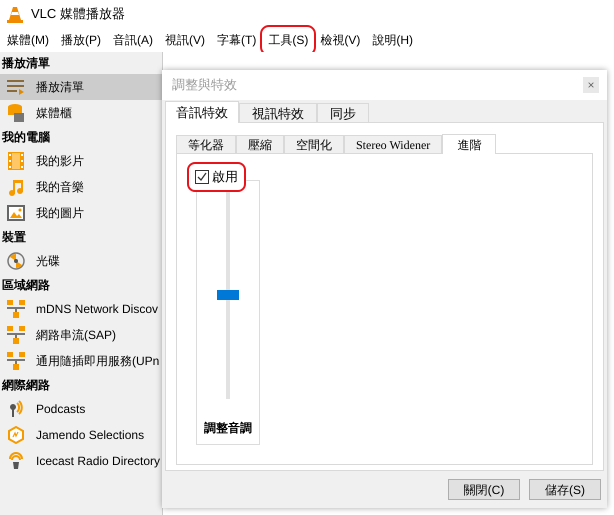  I want to click on menu-item: 字幕(T), so click(236, 40).